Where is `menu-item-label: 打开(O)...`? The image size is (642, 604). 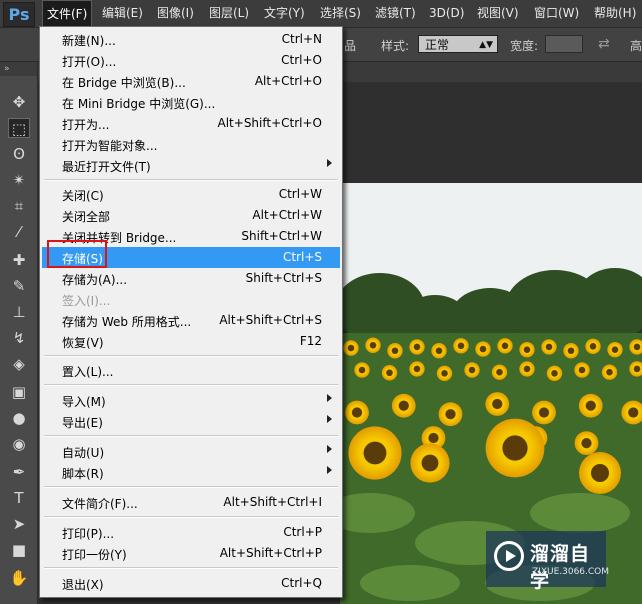
menu-item-label: 打开(O)... is located at coordinates (89, 62).